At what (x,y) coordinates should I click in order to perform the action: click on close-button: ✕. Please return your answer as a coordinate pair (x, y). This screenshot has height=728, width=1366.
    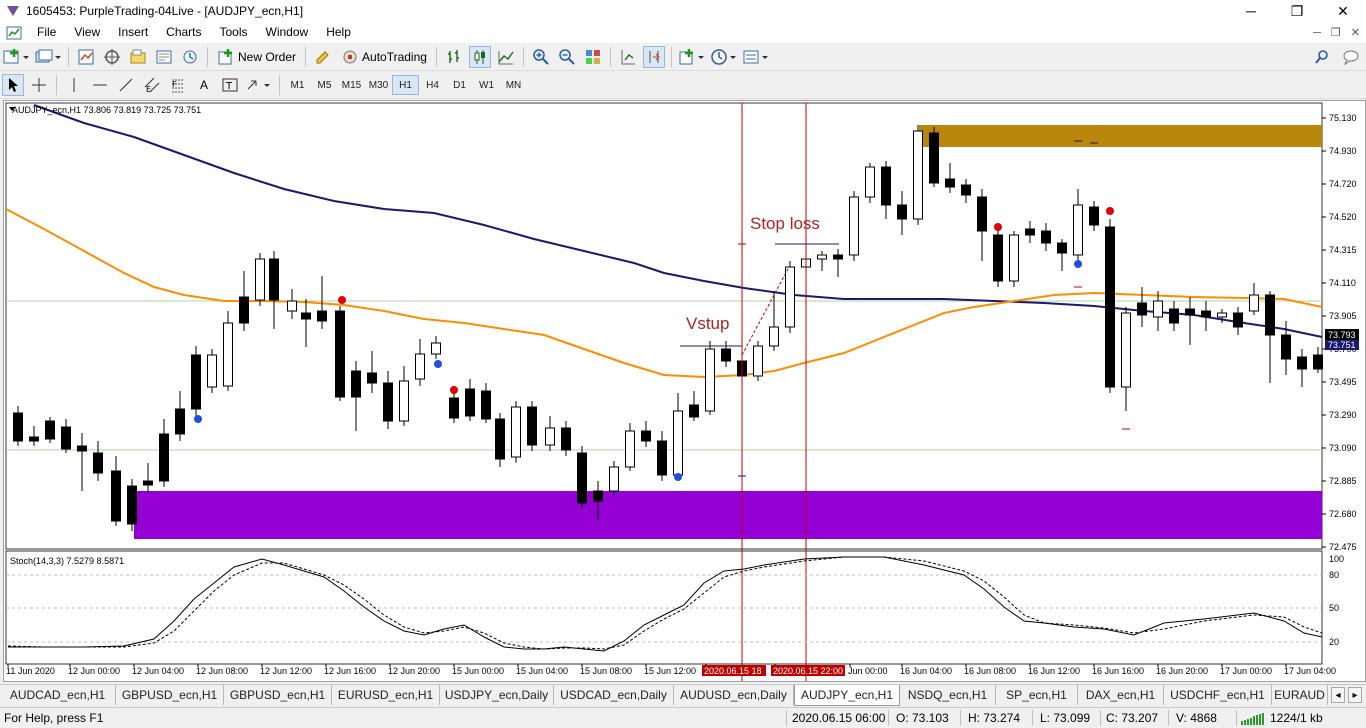
    Looking at the image, I should click on (1343, 11).